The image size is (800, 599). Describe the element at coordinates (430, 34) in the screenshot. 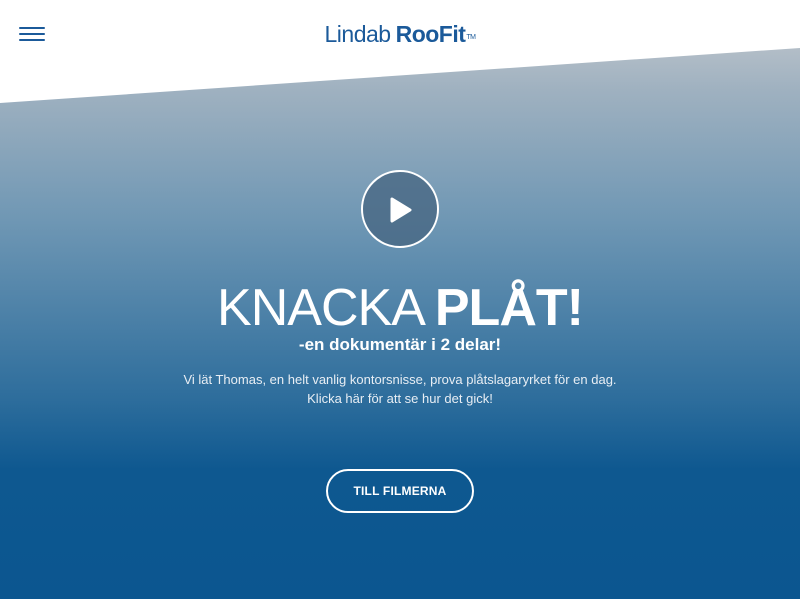

I see `logo-text-roofit: RooFit` at that location.